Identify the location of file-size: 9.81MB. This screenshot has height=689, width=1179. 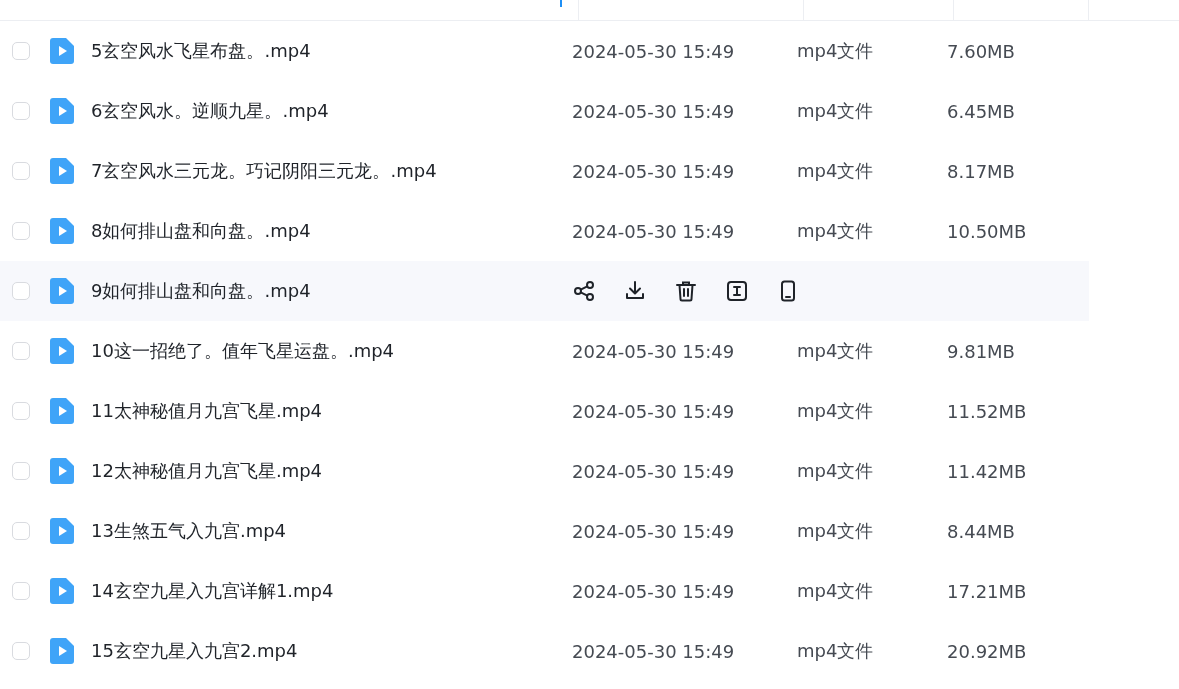
(981, 351).